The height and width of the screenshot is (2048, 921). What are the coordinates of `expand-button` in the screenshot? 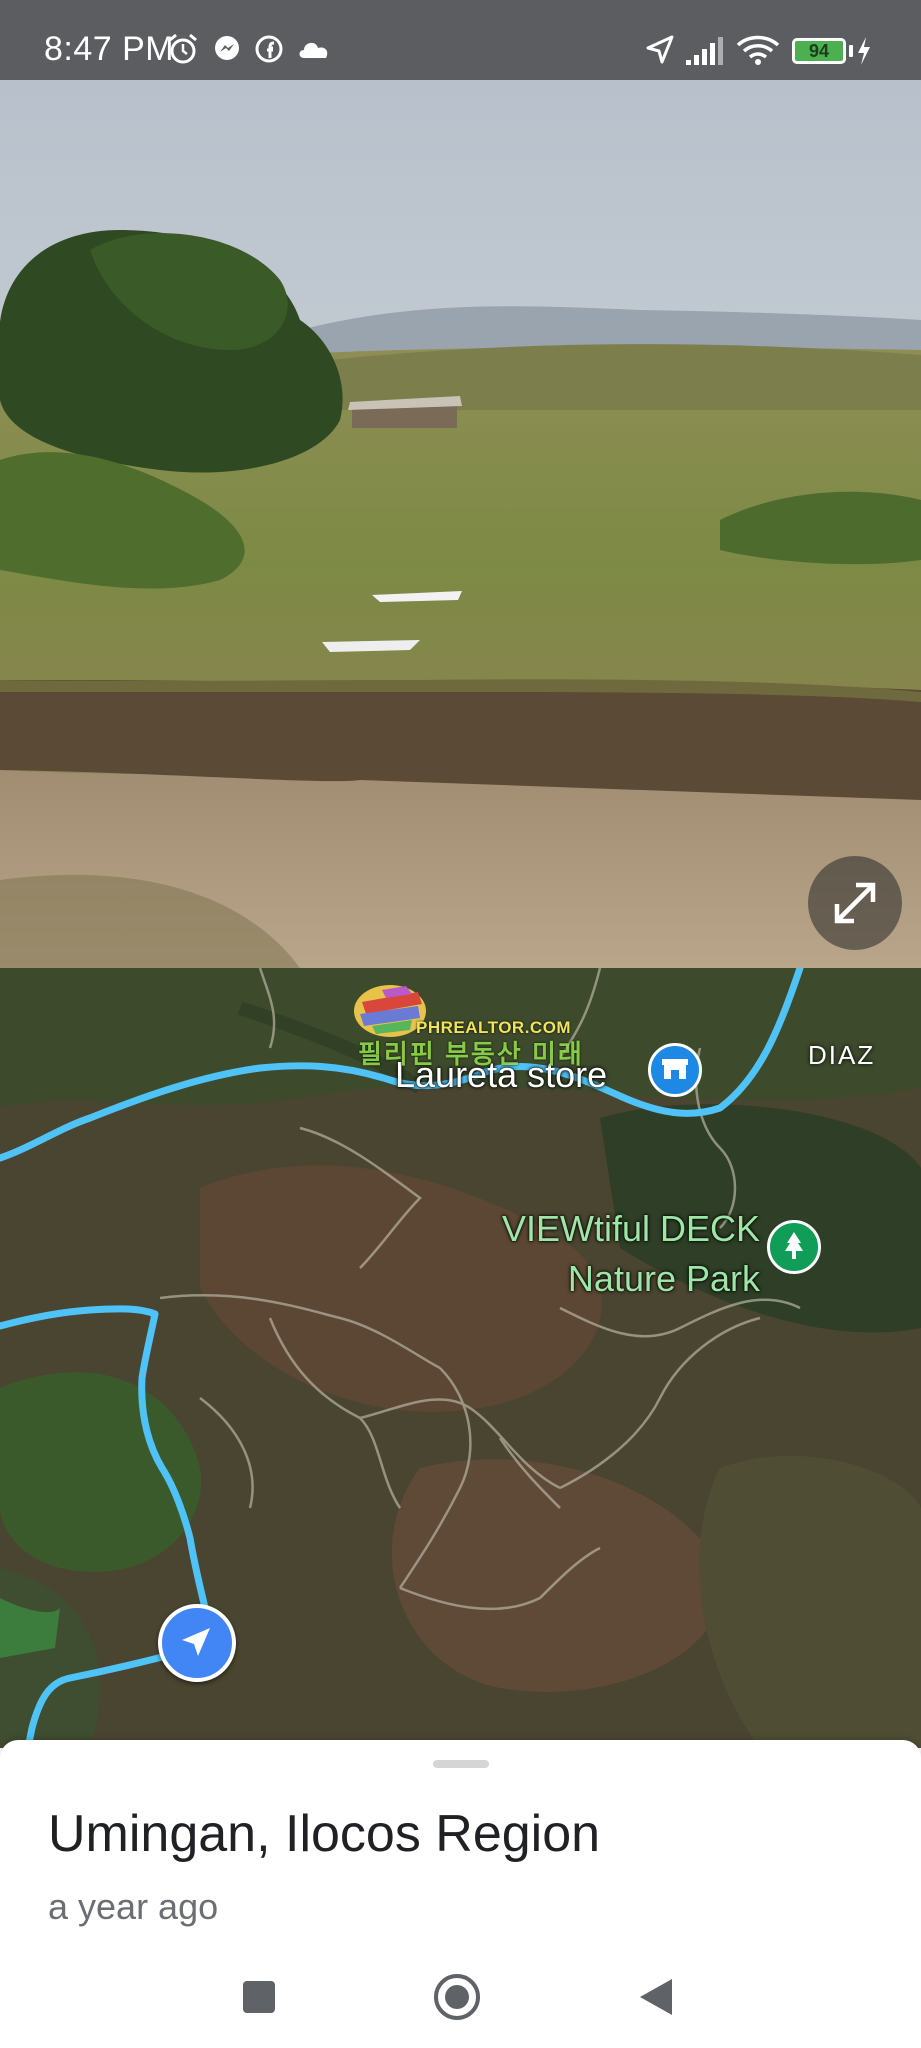 It's located at (855, 903).